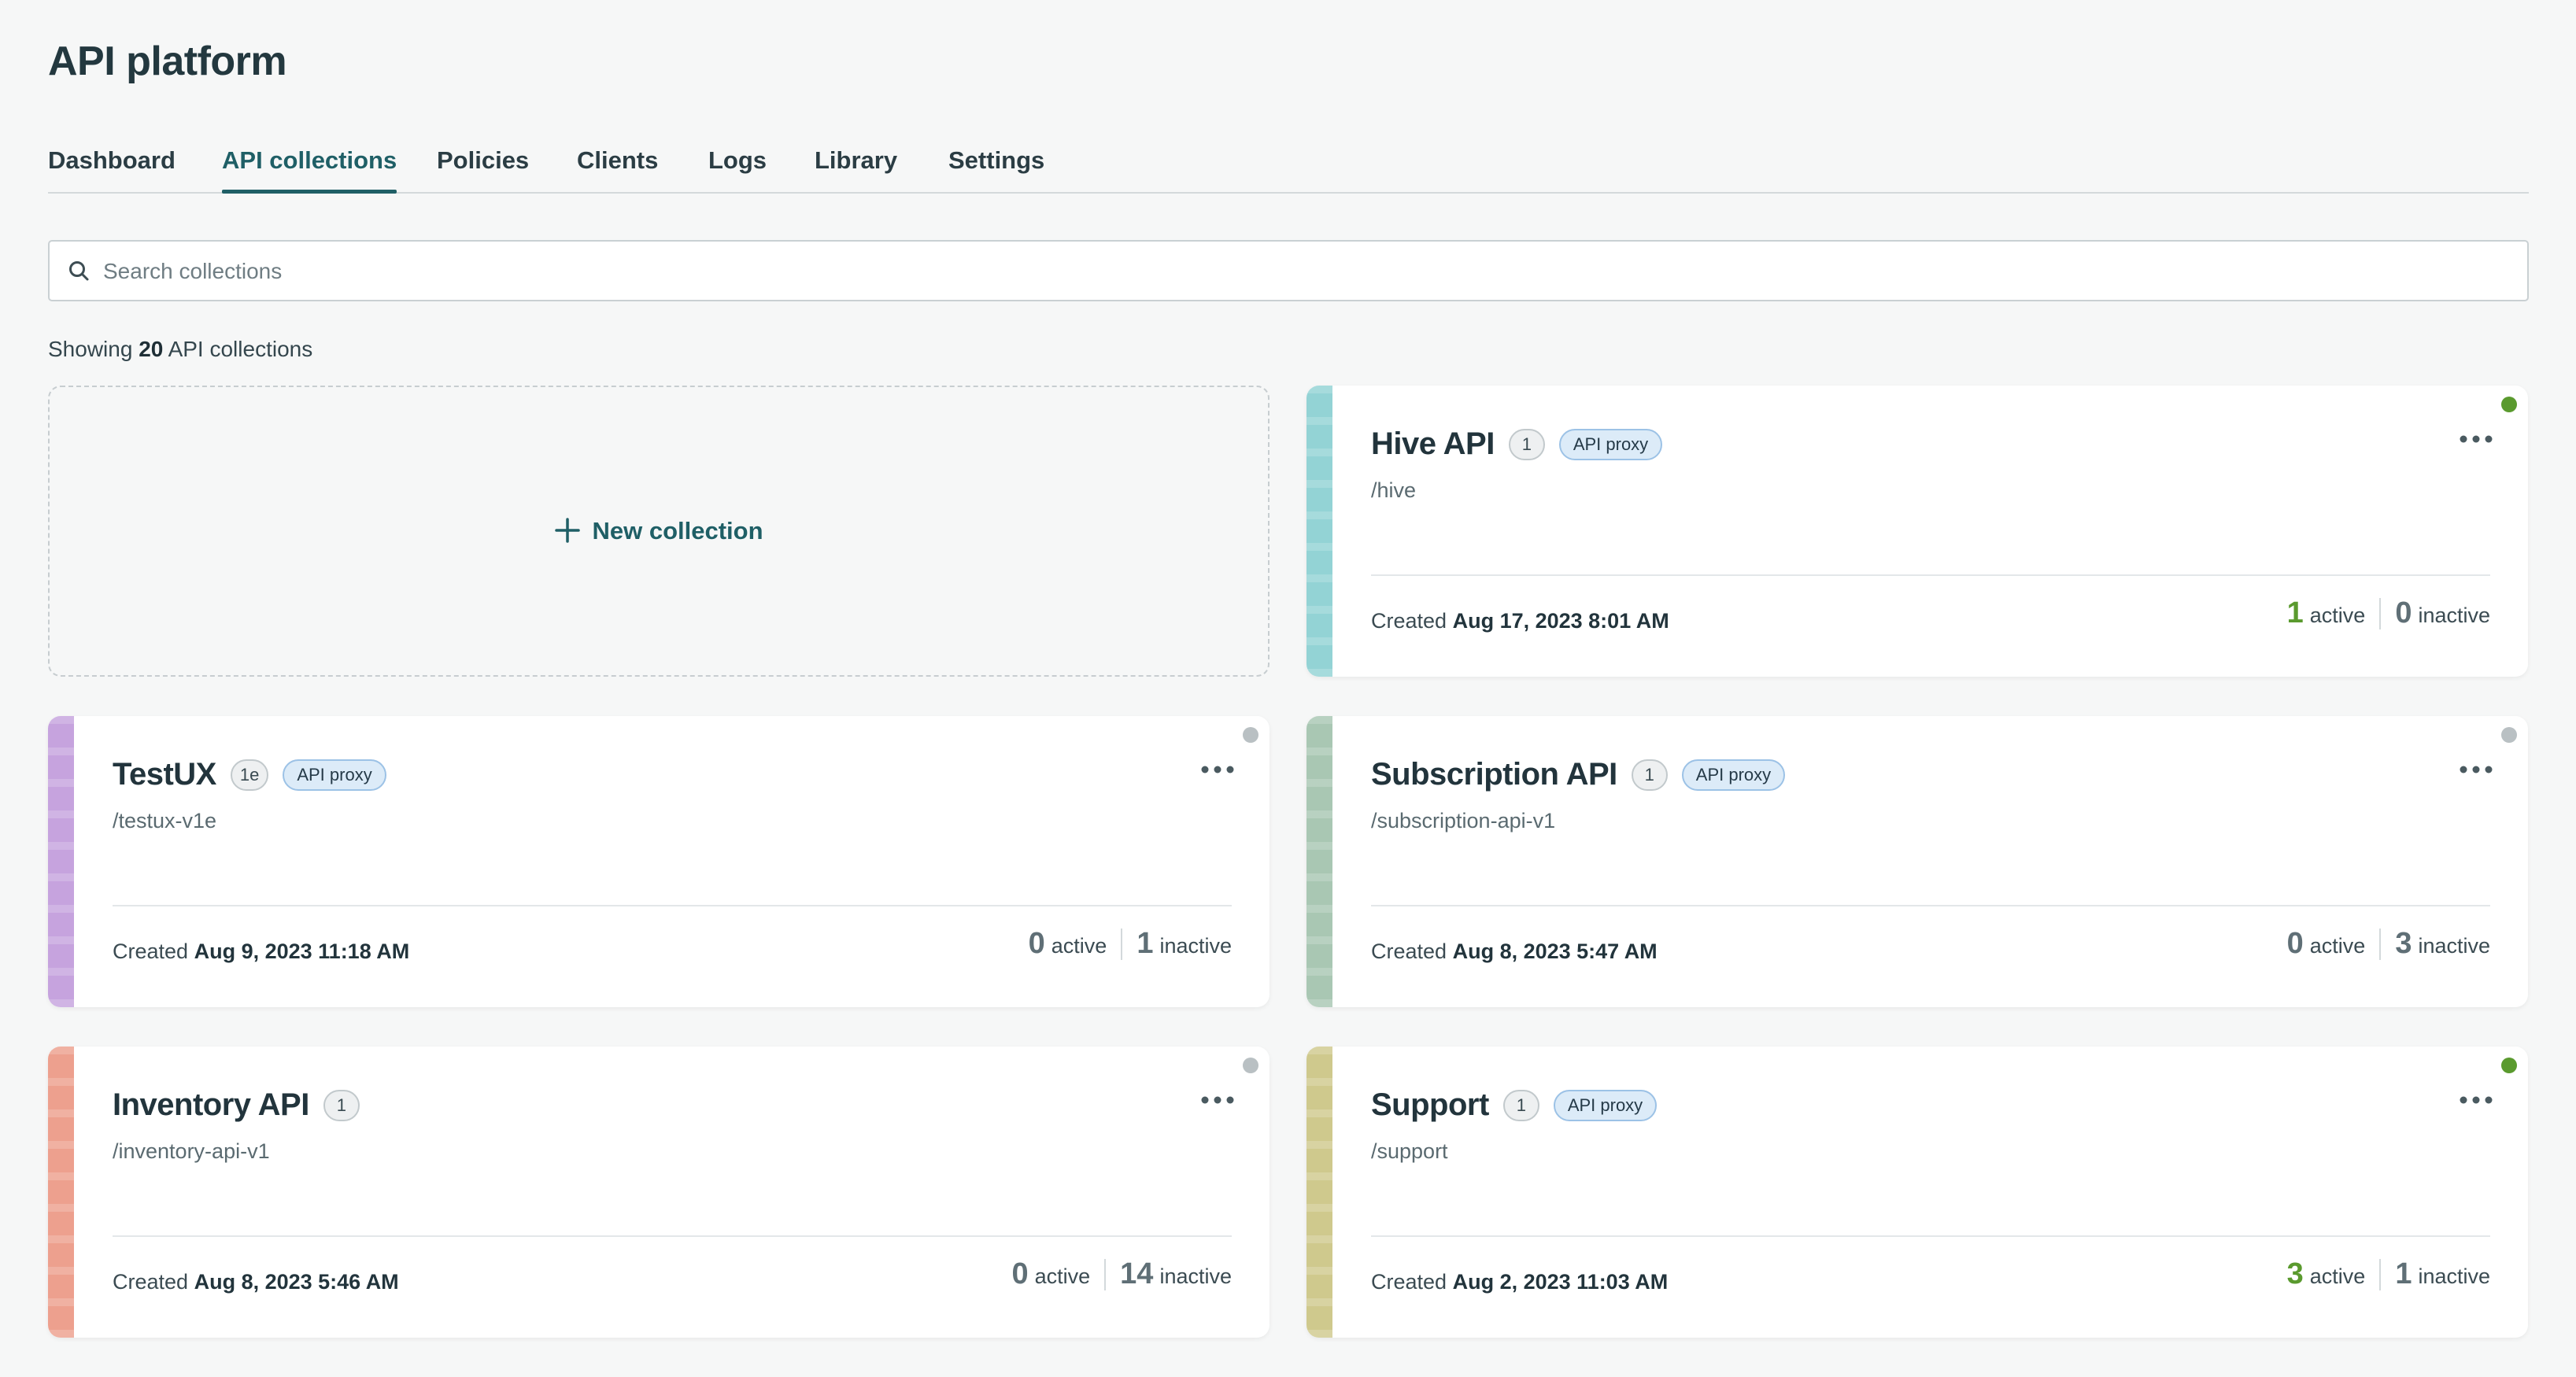  Describe the element at coordinates (617, 166) in the screenshot. I see `tab-clients: Clients` at that location.